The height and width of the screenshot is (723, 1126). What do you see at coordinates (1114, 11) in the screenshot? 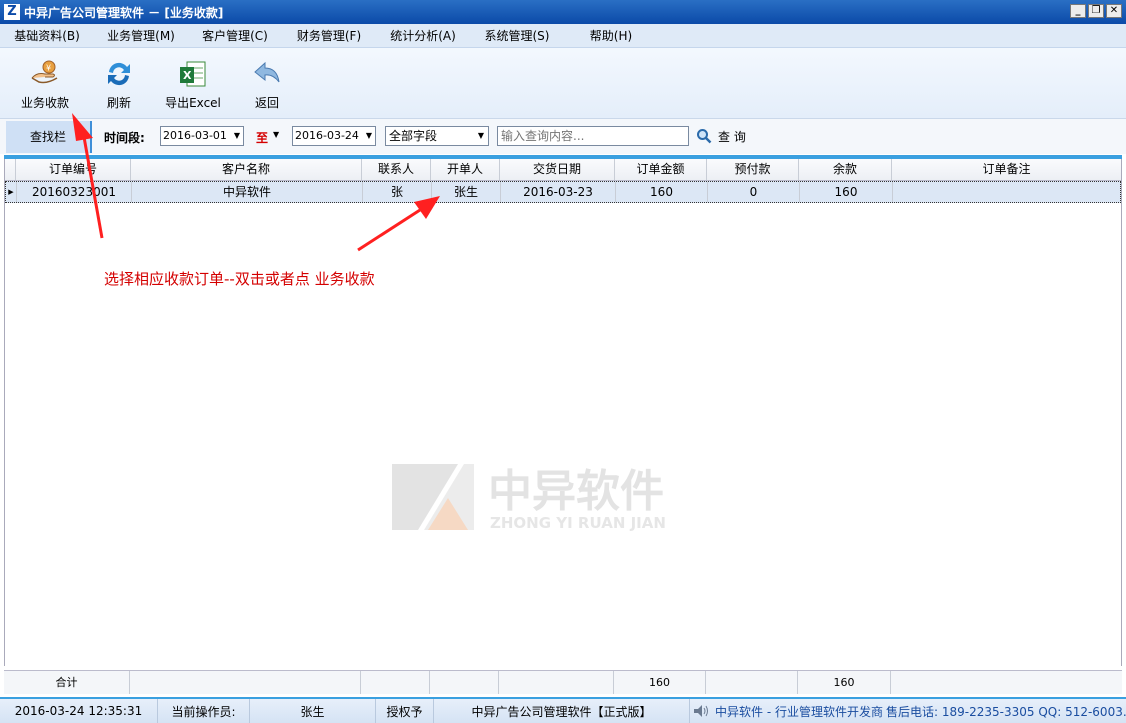
I see `close-button: ✕` at bounding box center [1114, 11].